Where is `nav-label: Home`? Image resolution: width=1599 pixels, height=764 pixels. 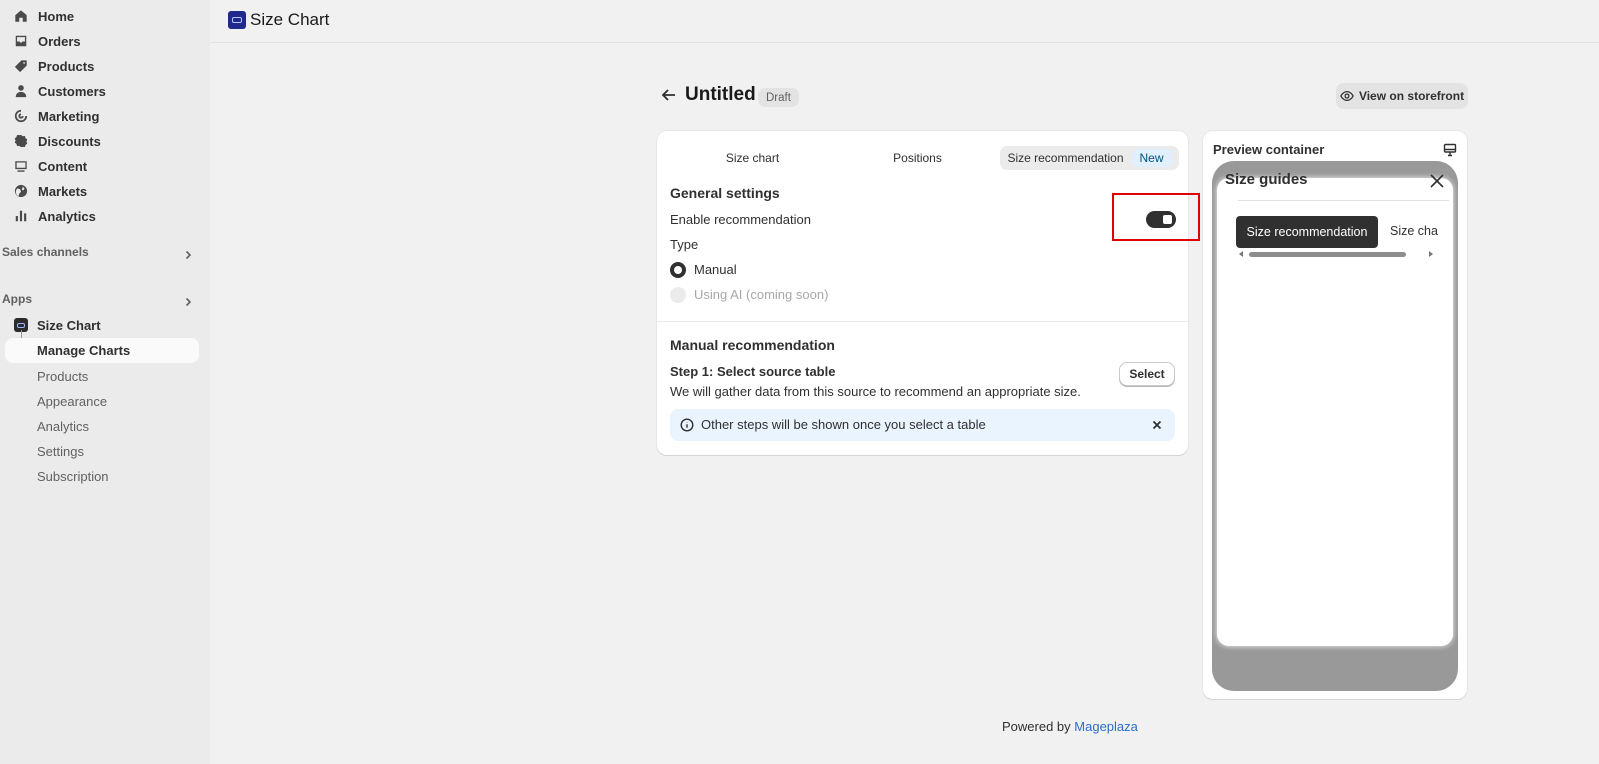
nav-label: Home is located at coordinates (56, 16).